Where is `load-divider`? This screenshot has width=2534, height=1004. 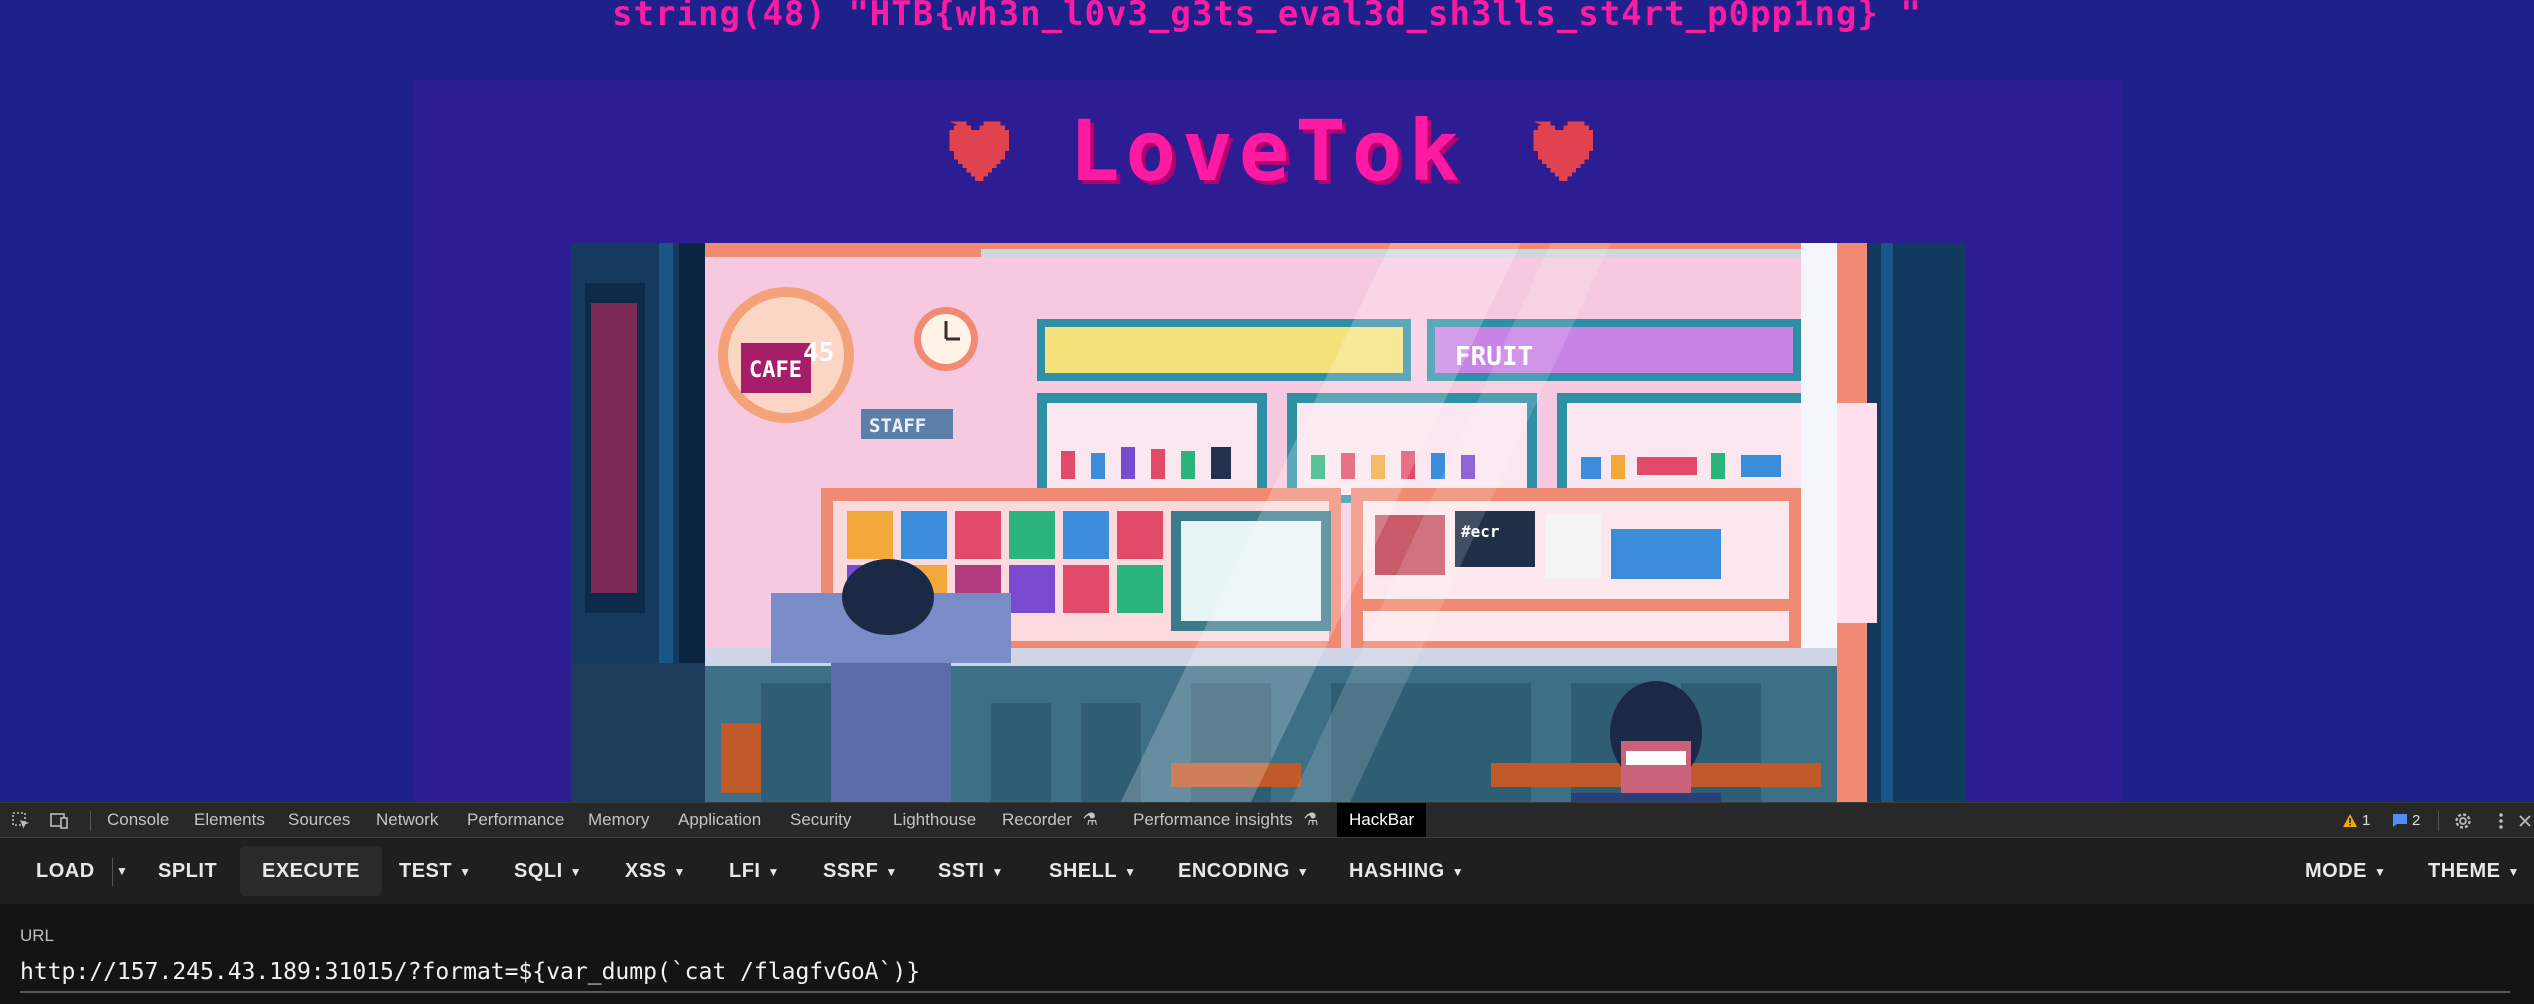
load-divider is located at coordinates (112, 872).